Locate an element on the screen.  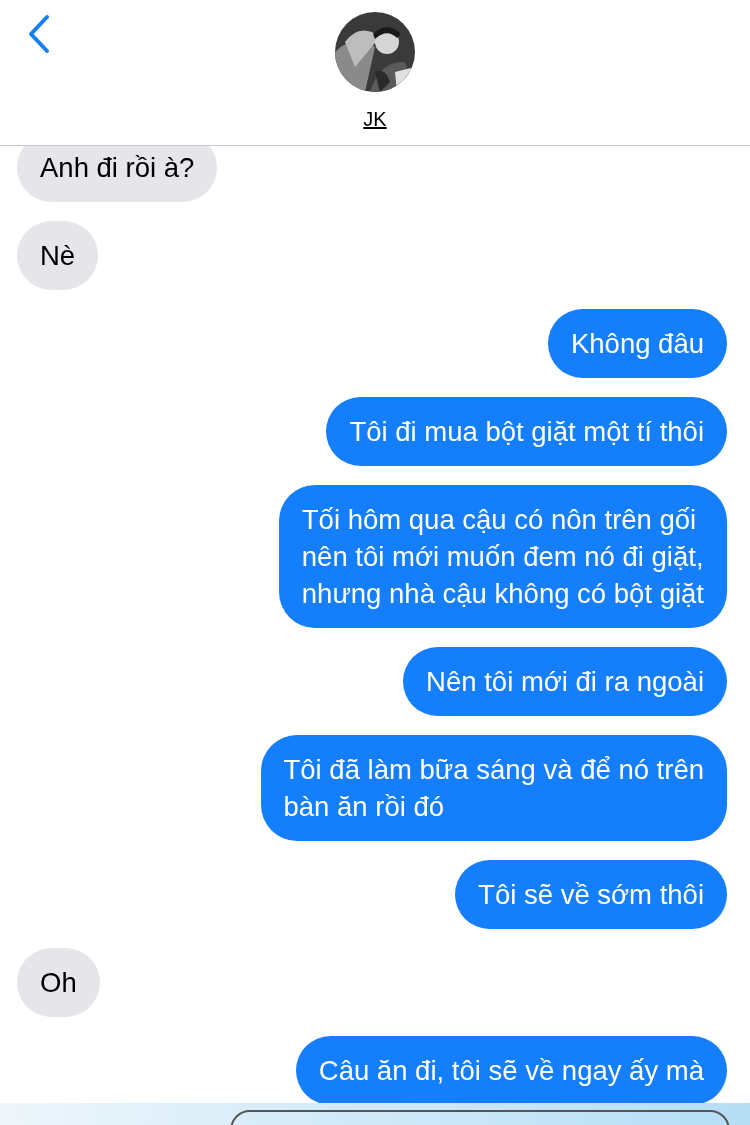
message-bubble: Tôi đi mua bột giặt một tí thôi is located at coordinates (526, 431).